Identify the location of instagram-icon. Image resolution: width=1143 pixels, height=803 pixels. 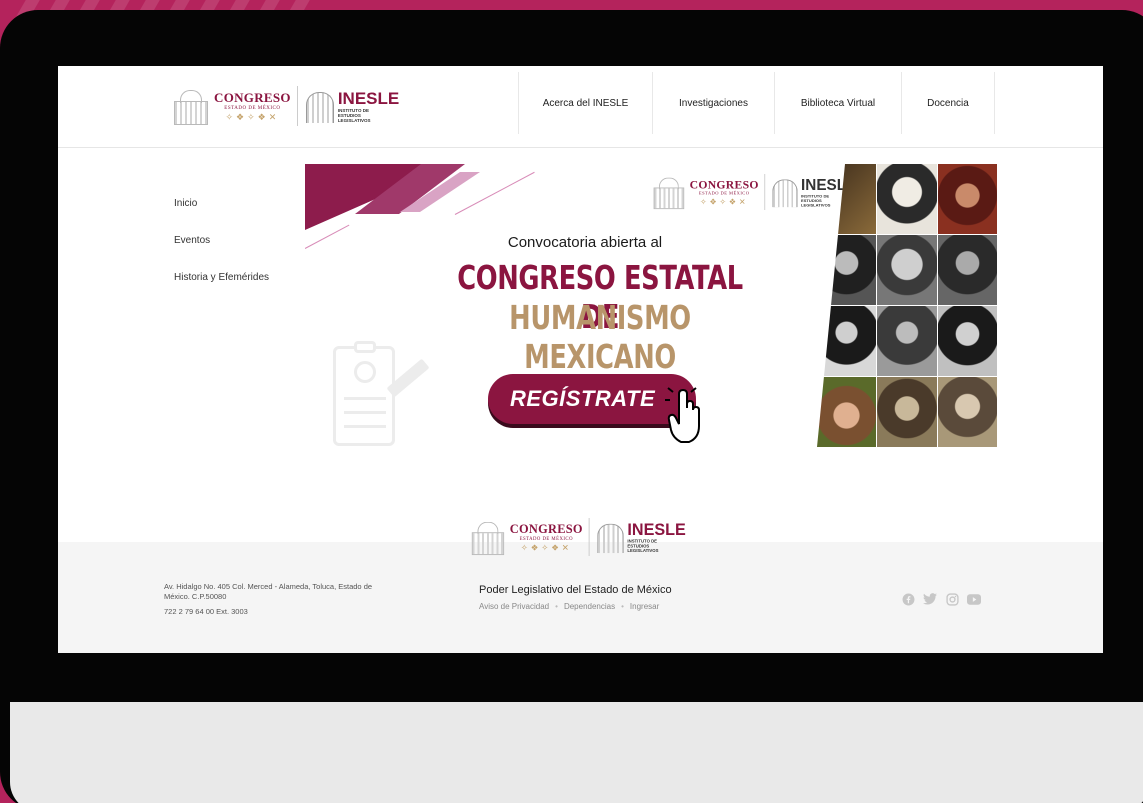
(952, 599).